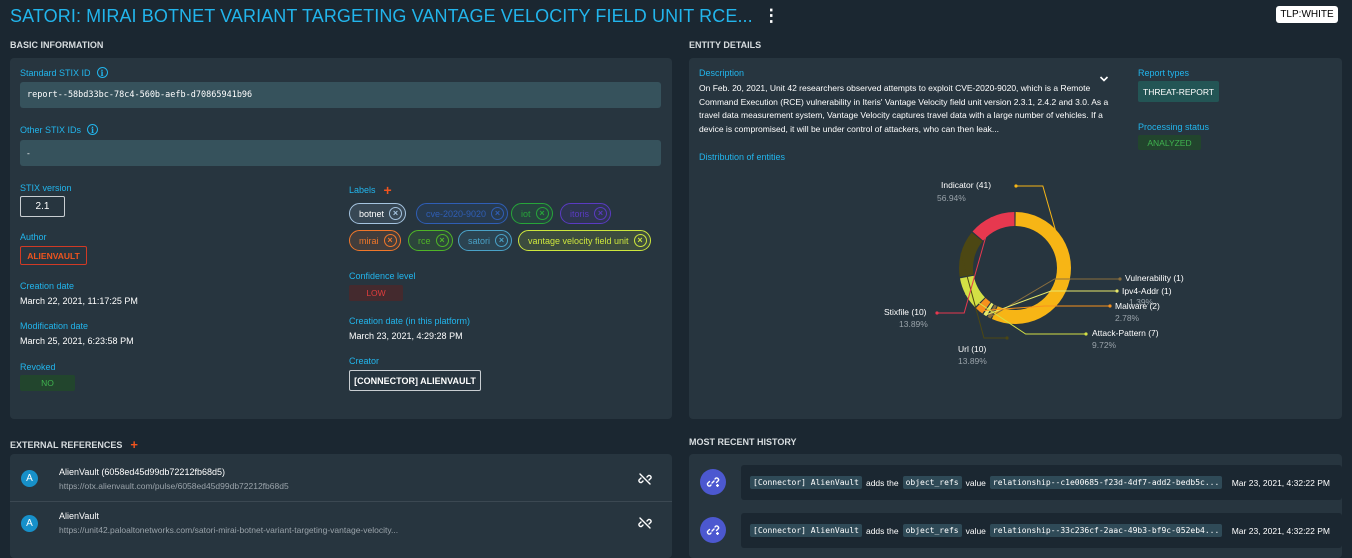  I want to click on external-refs-title-text: EXTERNAL REFERENCES, so click(66, 444).